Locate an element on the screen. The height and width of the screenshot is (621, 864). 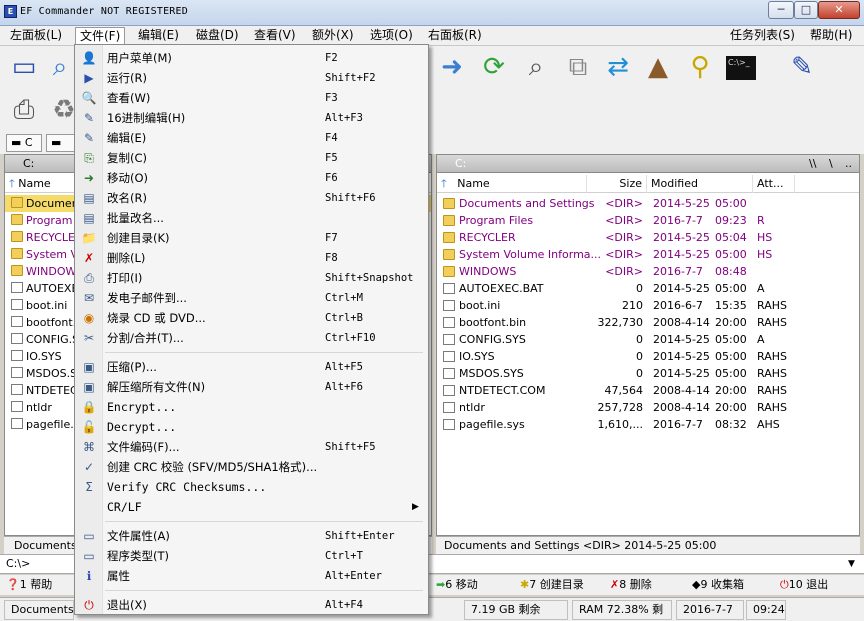
nav-root-button: \\ is located at coordinates (812, 163).